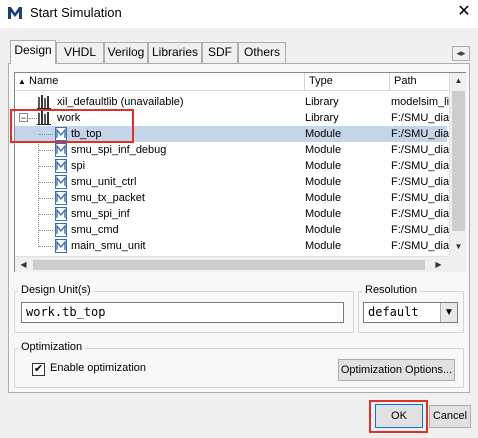 Image resolution: width=478 pixels, height=438 pixels. What do you see at coordinates (95, 230) in the screenshot?
I see `row-name: smu_cmd` at bounding box center [95, 230].